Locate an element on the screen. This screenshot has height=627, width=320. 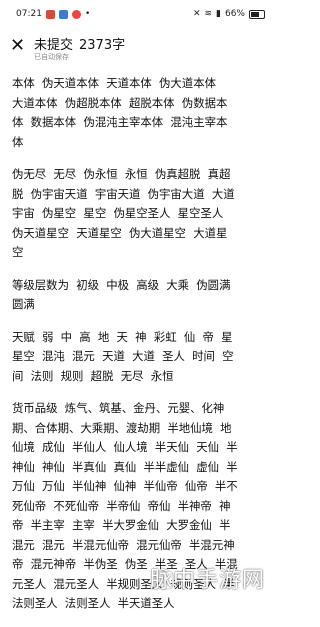
autosave-status: 已自动保存 is located at coordinates (51, 57).